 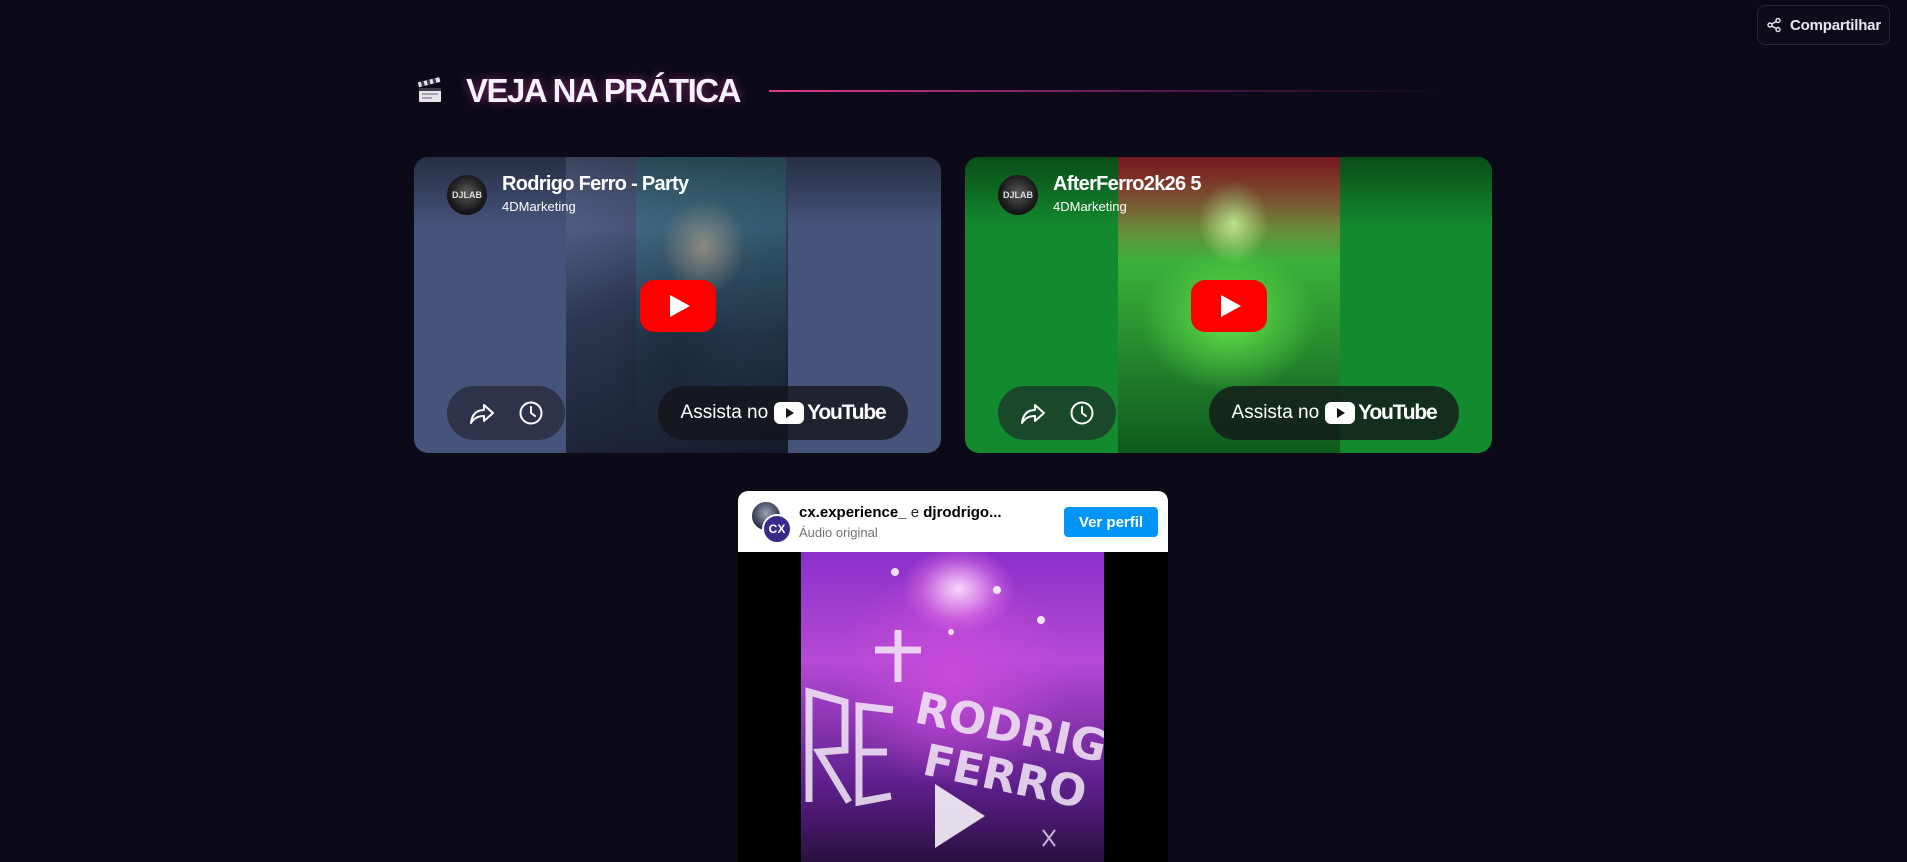 I want to click on section-header: VEJA NA PRÁTICA, so click(x=578, y=91).